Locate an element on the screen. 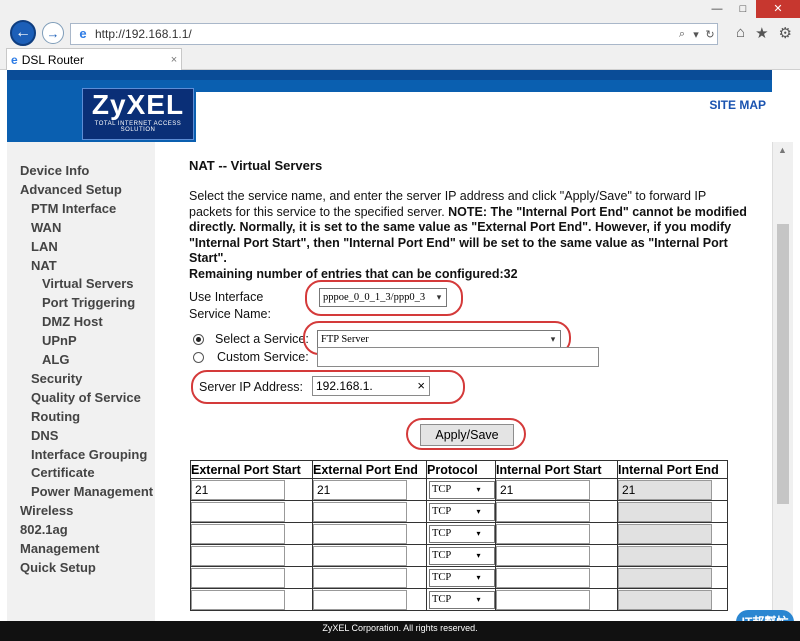 Image resolution: width=800 pixels, height=641 pixels. home-icon: ⌂ is located at coordinates (740, 33).